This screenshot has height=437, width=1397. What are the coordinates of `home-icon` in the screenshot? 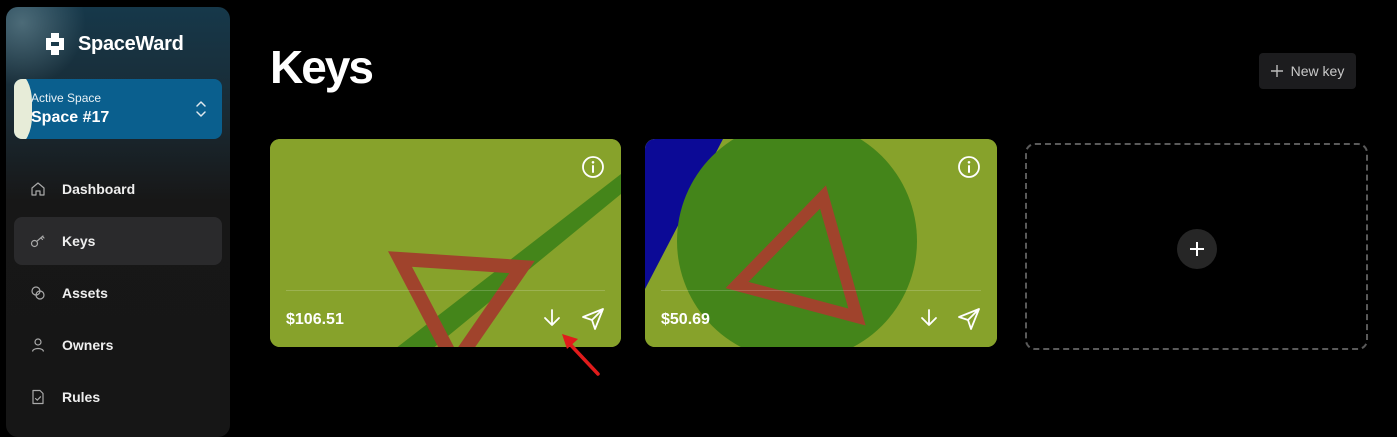 It's located at (38, 189).